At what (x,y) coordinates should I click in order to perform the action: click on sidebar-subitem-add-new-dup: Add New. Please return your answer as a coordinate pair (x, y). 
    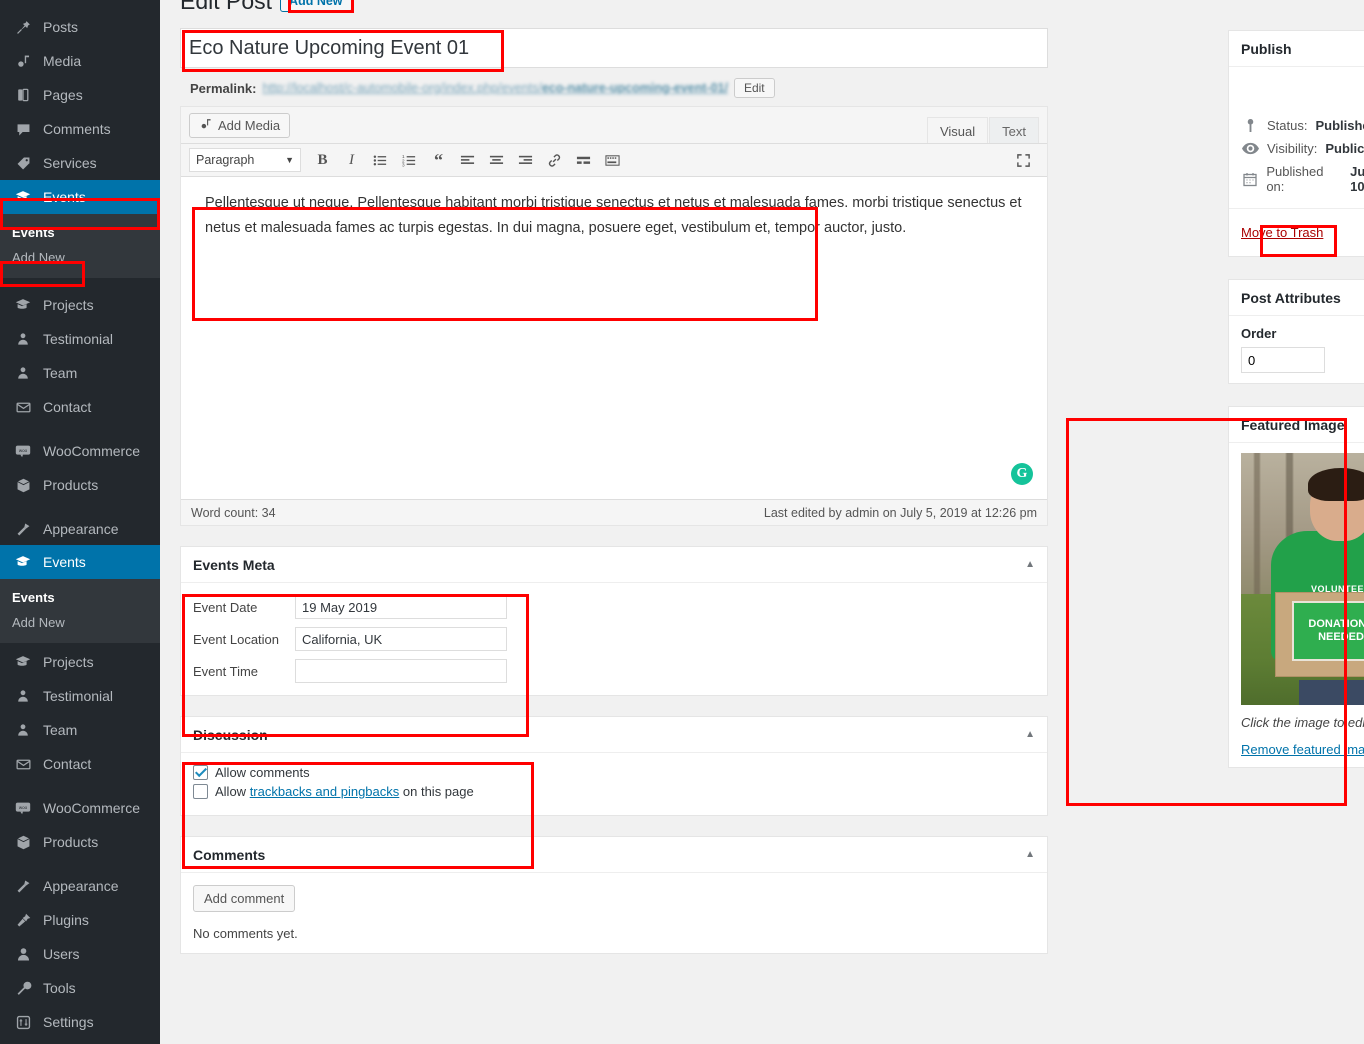
    Looking at the image, I should click on (80, 622).